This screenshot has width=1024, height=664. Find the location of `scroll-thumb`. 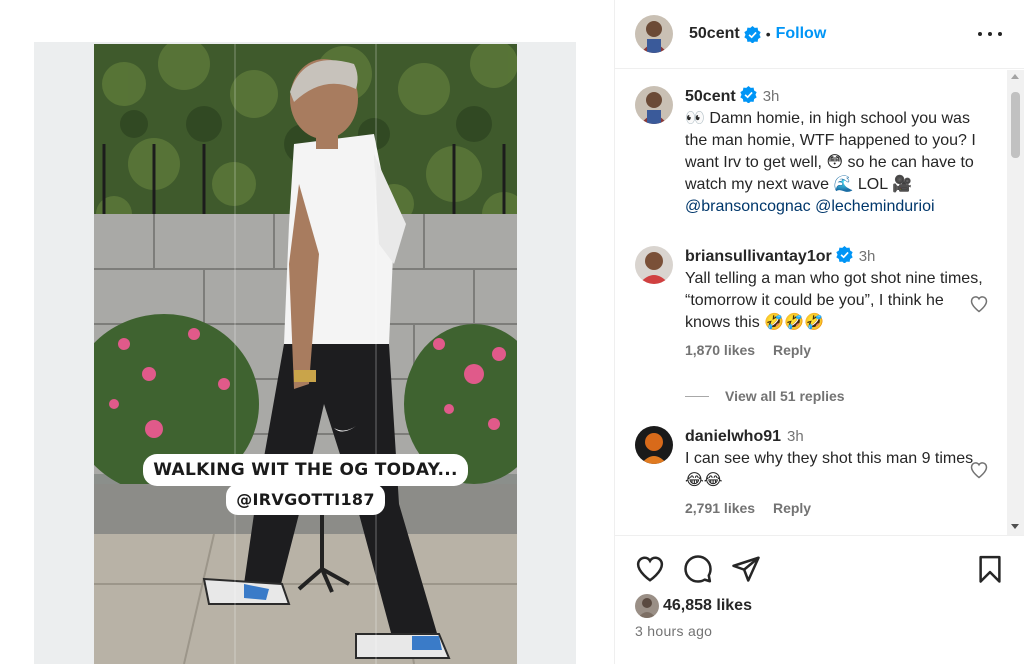

scroll-thumb is located at coordinates (1015, 125).